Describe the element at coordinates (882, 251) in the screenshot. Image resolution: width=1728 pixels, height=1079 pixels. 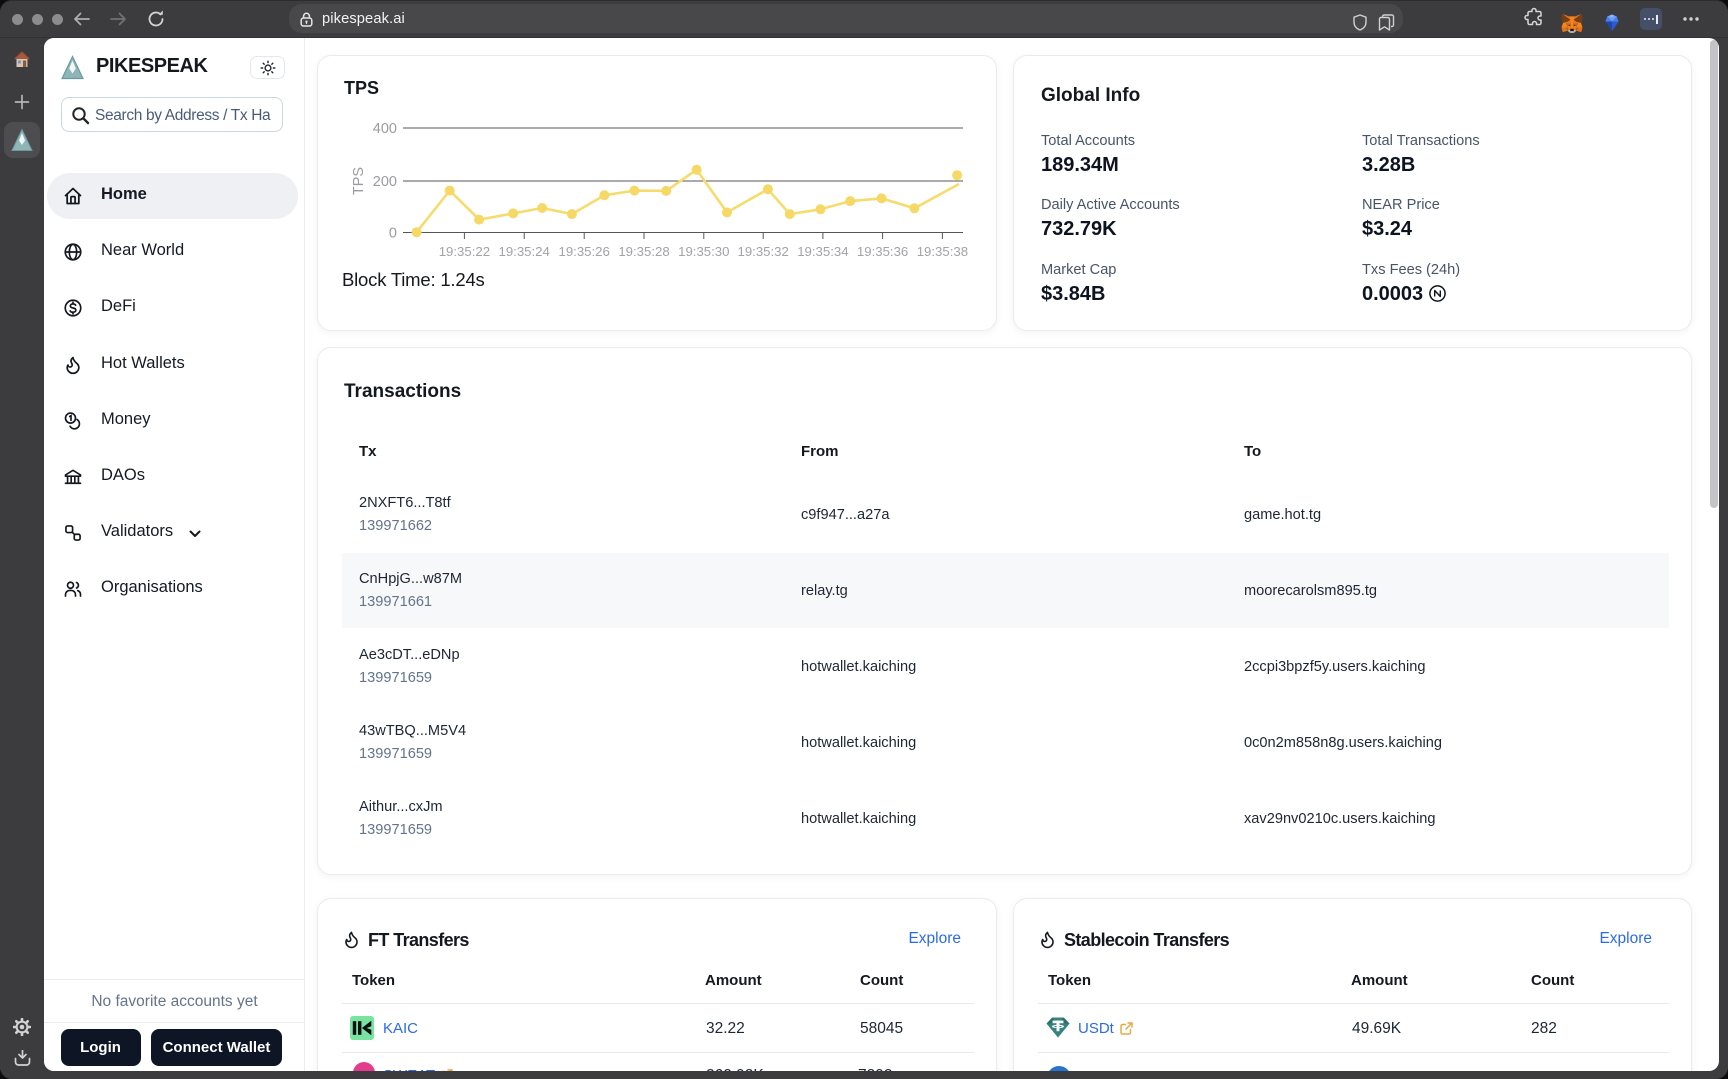
I see `svg-text: 19:35:36` at that location.